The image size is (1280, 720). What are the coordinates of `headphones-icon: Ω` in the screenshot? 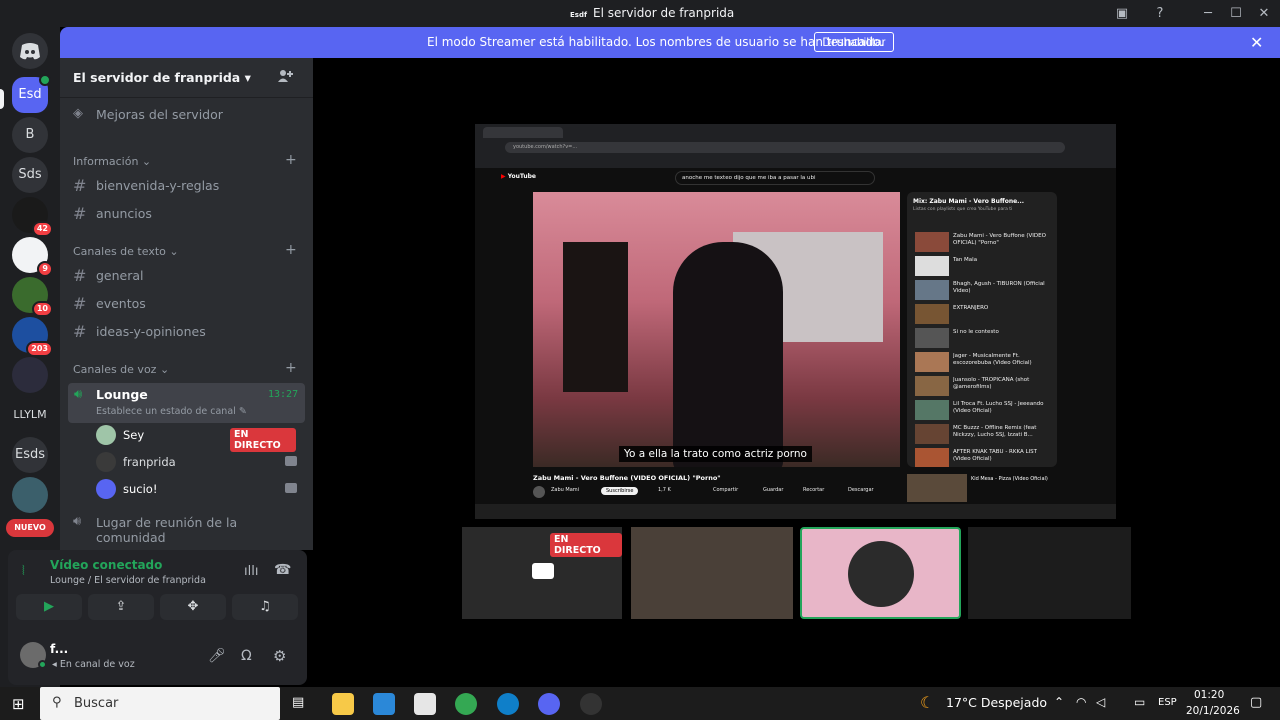 It's located at (246, 656).